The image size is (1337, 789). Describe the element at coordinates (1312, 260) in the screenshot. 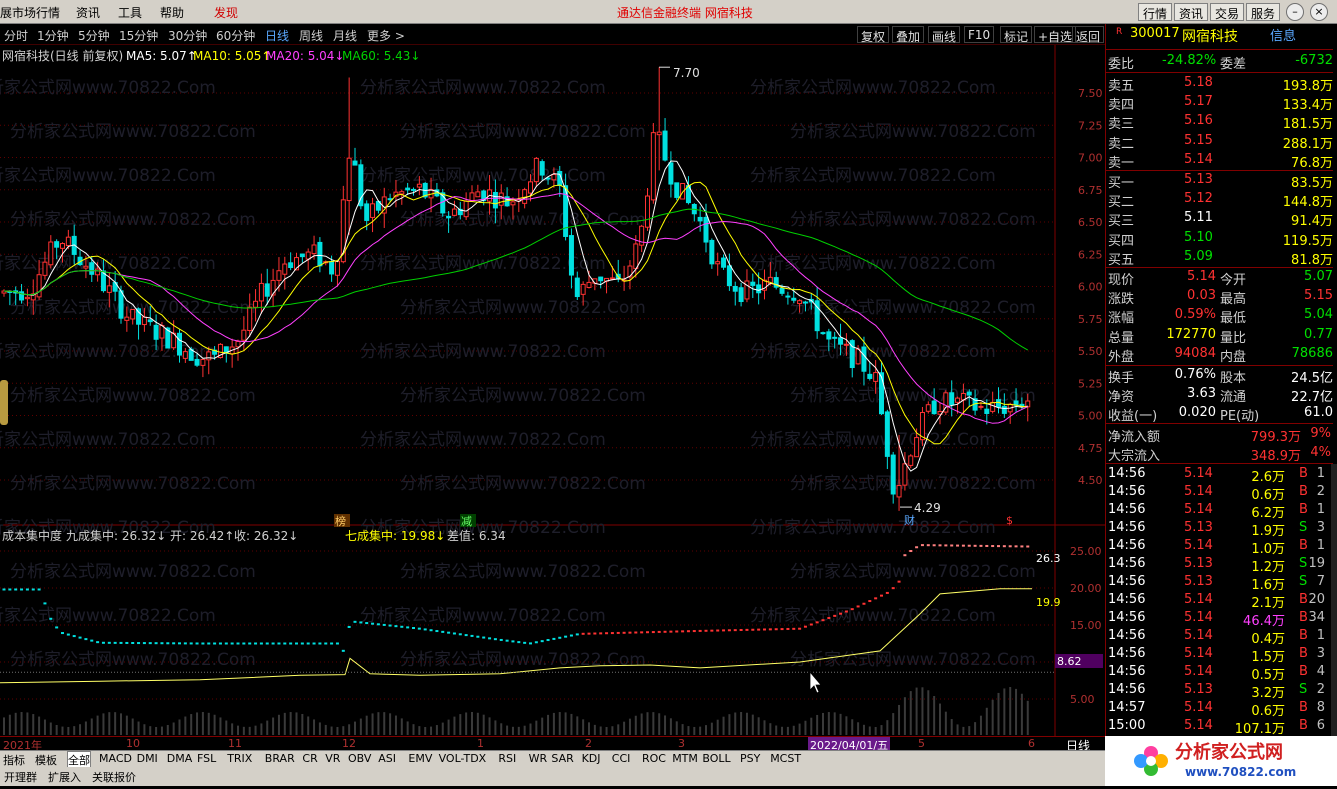

I see `bid-volume: 81.8万` at that location.